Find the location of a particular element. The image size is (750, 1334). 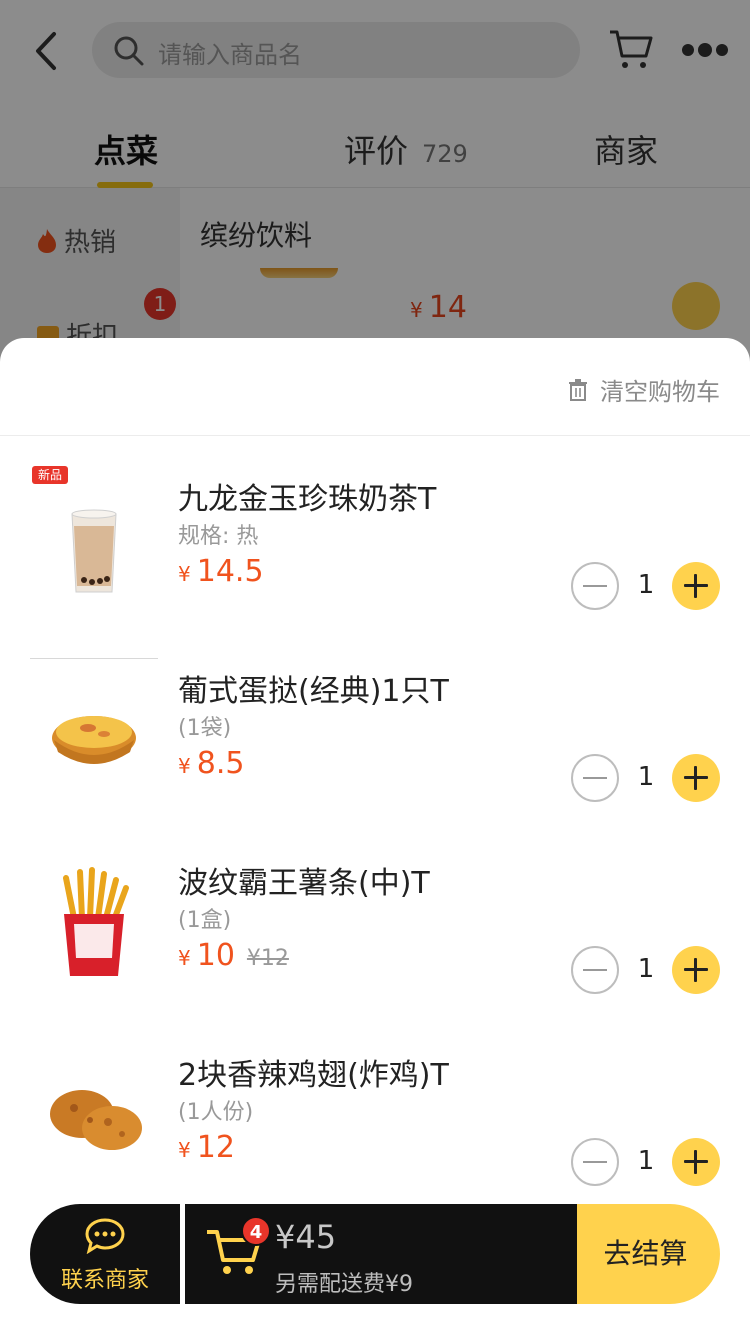

cart-total: ¥45 is located at coordinates (306, 1237).